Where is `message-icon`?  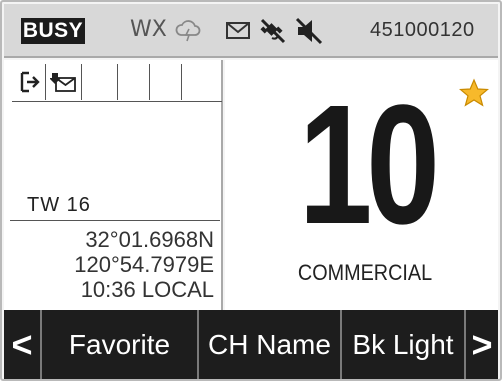
message-icon is located at coordinates (238, 32).